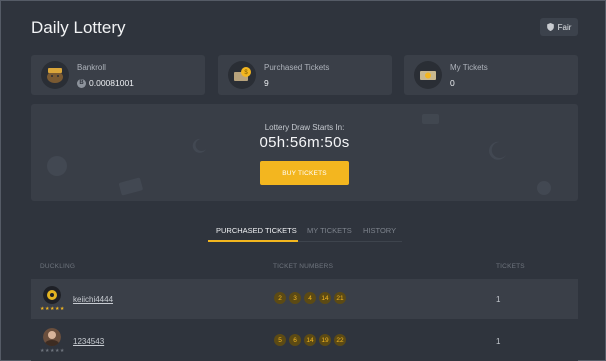 This screenshot has height=361, width=606. I want to click on fair-label: Fair, so click(564, 27).